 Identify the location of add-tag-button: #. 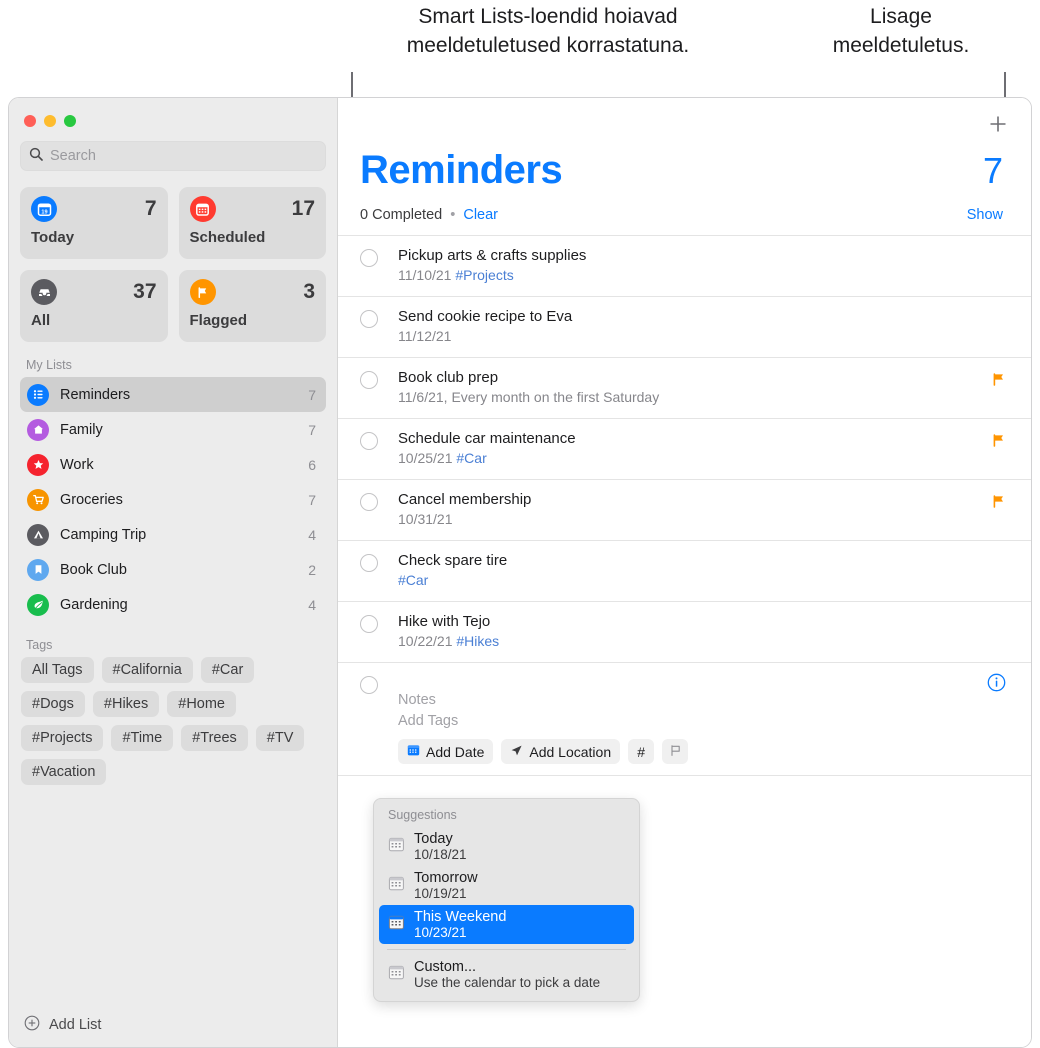
(641, 751).